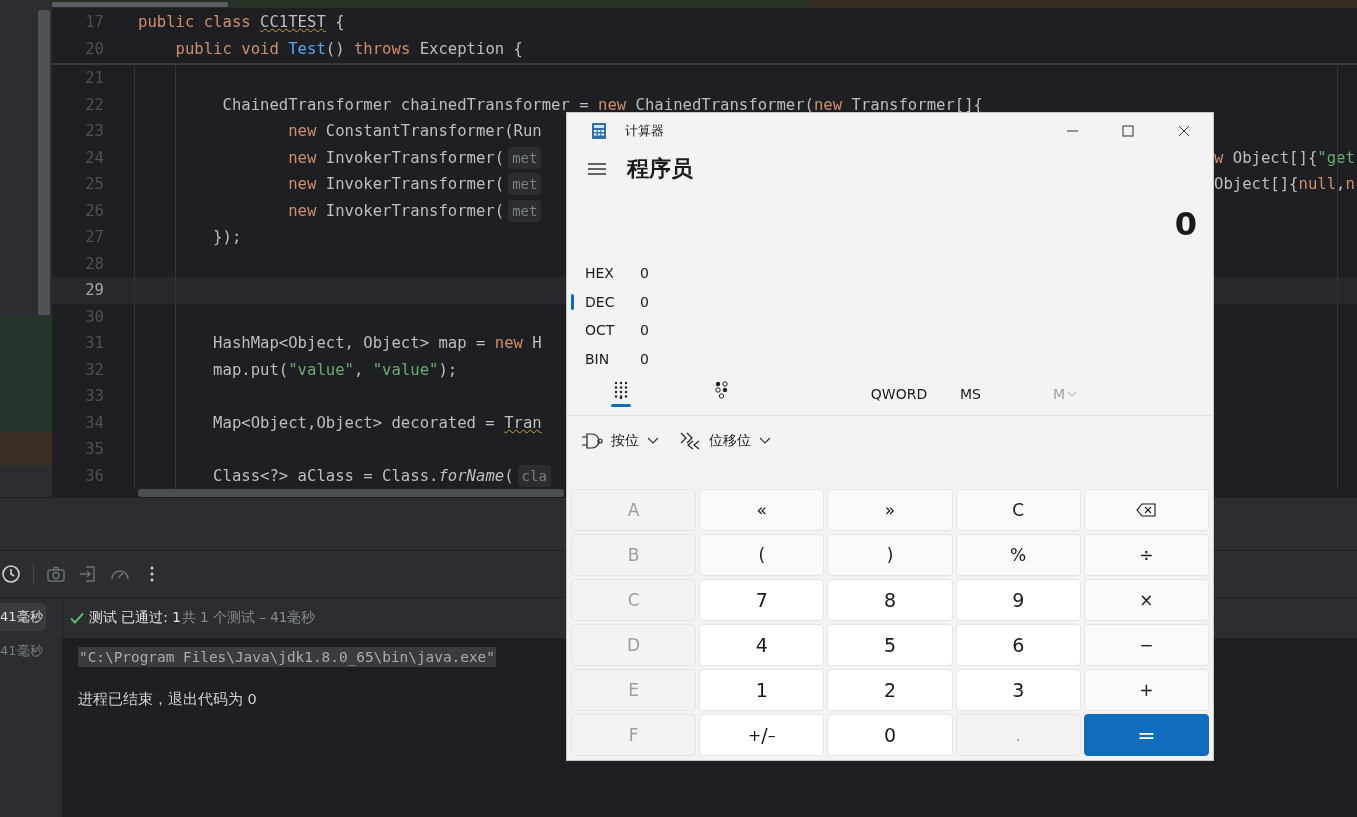 Image resolution: width=1357 pixels, height=817 pixels. What do you see at coordinates (363, 475) in the screenshot?
I see `code-text: Class<?> aClass = Class.forName(` at bounding box center [363, 475].